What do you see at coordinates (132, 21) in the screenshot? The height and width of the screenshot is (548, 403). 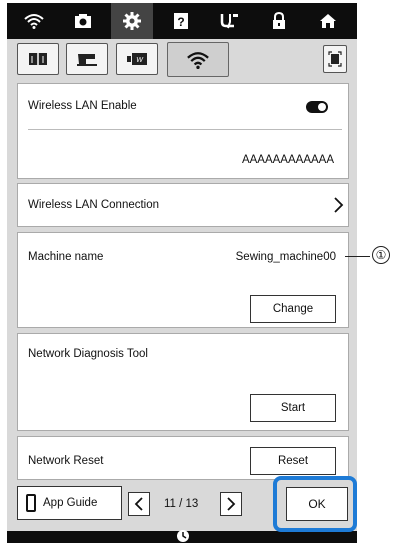 I see `gear-icon` at bounding box center [132, 21].